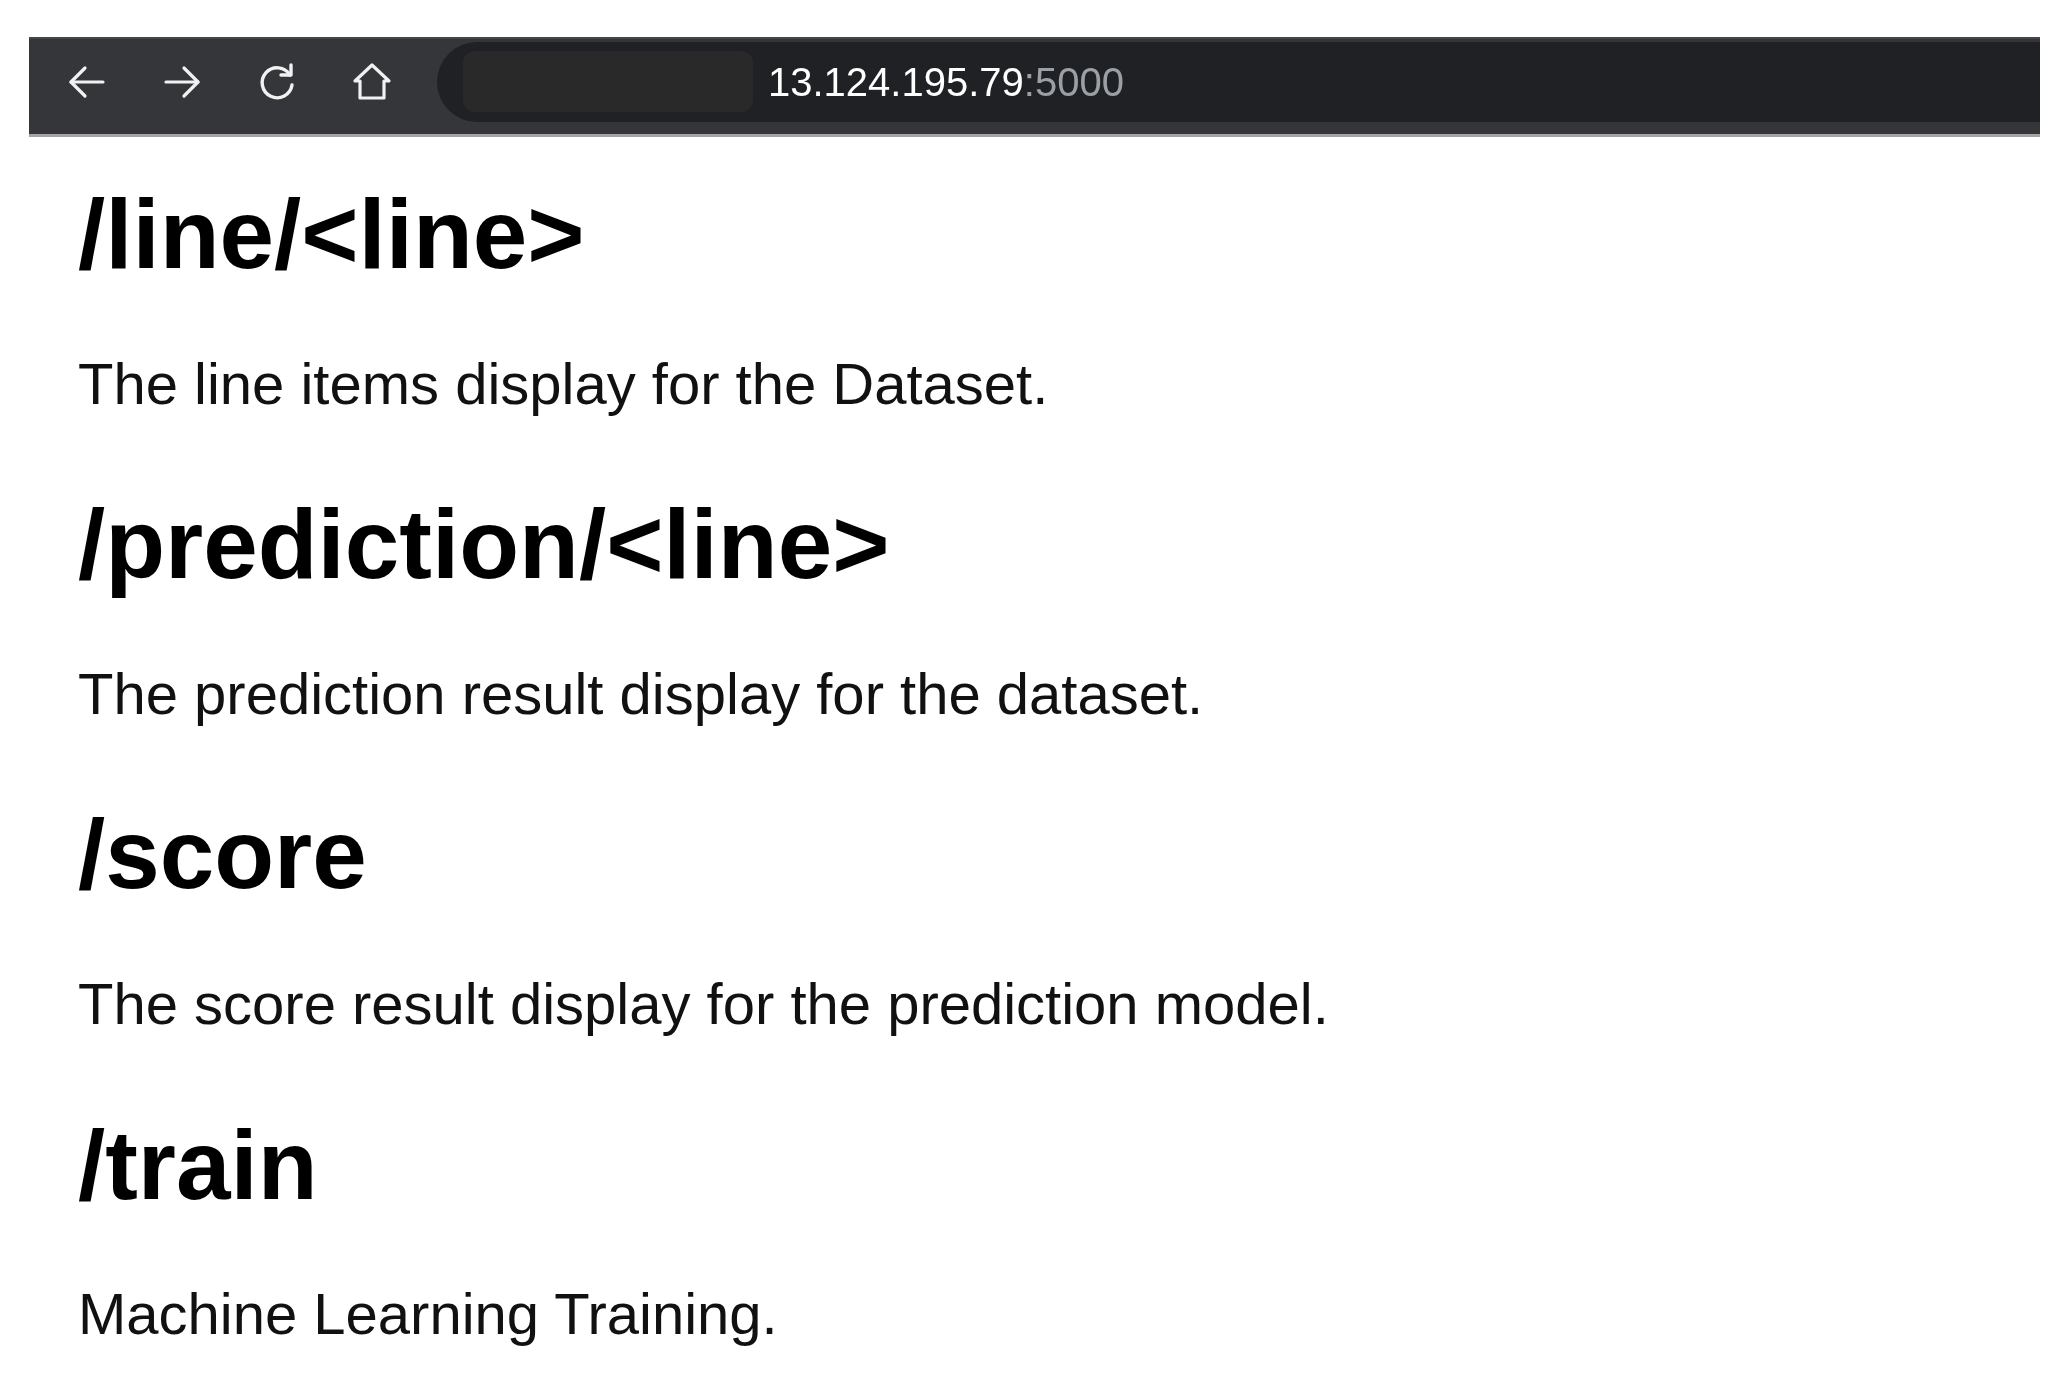 Image resolution: width=2062 pixels, height=1382 pixels. Describe the element at coordinates (428, 1314) in the screenshot. I see `route-description: Machine Learning Training.` at that location.